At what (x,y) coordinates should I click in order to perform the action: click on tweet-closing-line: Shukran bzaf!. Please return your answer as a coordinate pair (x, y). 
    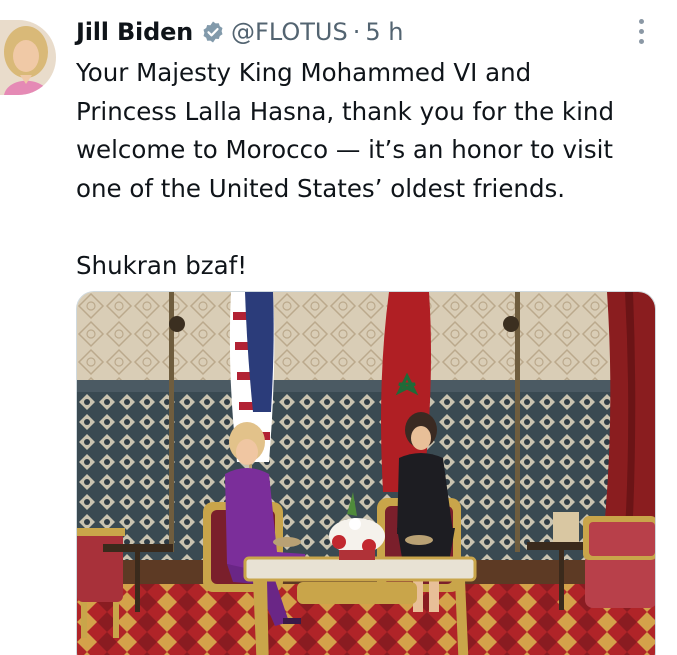
    Looking at the image, I should click on (162, 265).